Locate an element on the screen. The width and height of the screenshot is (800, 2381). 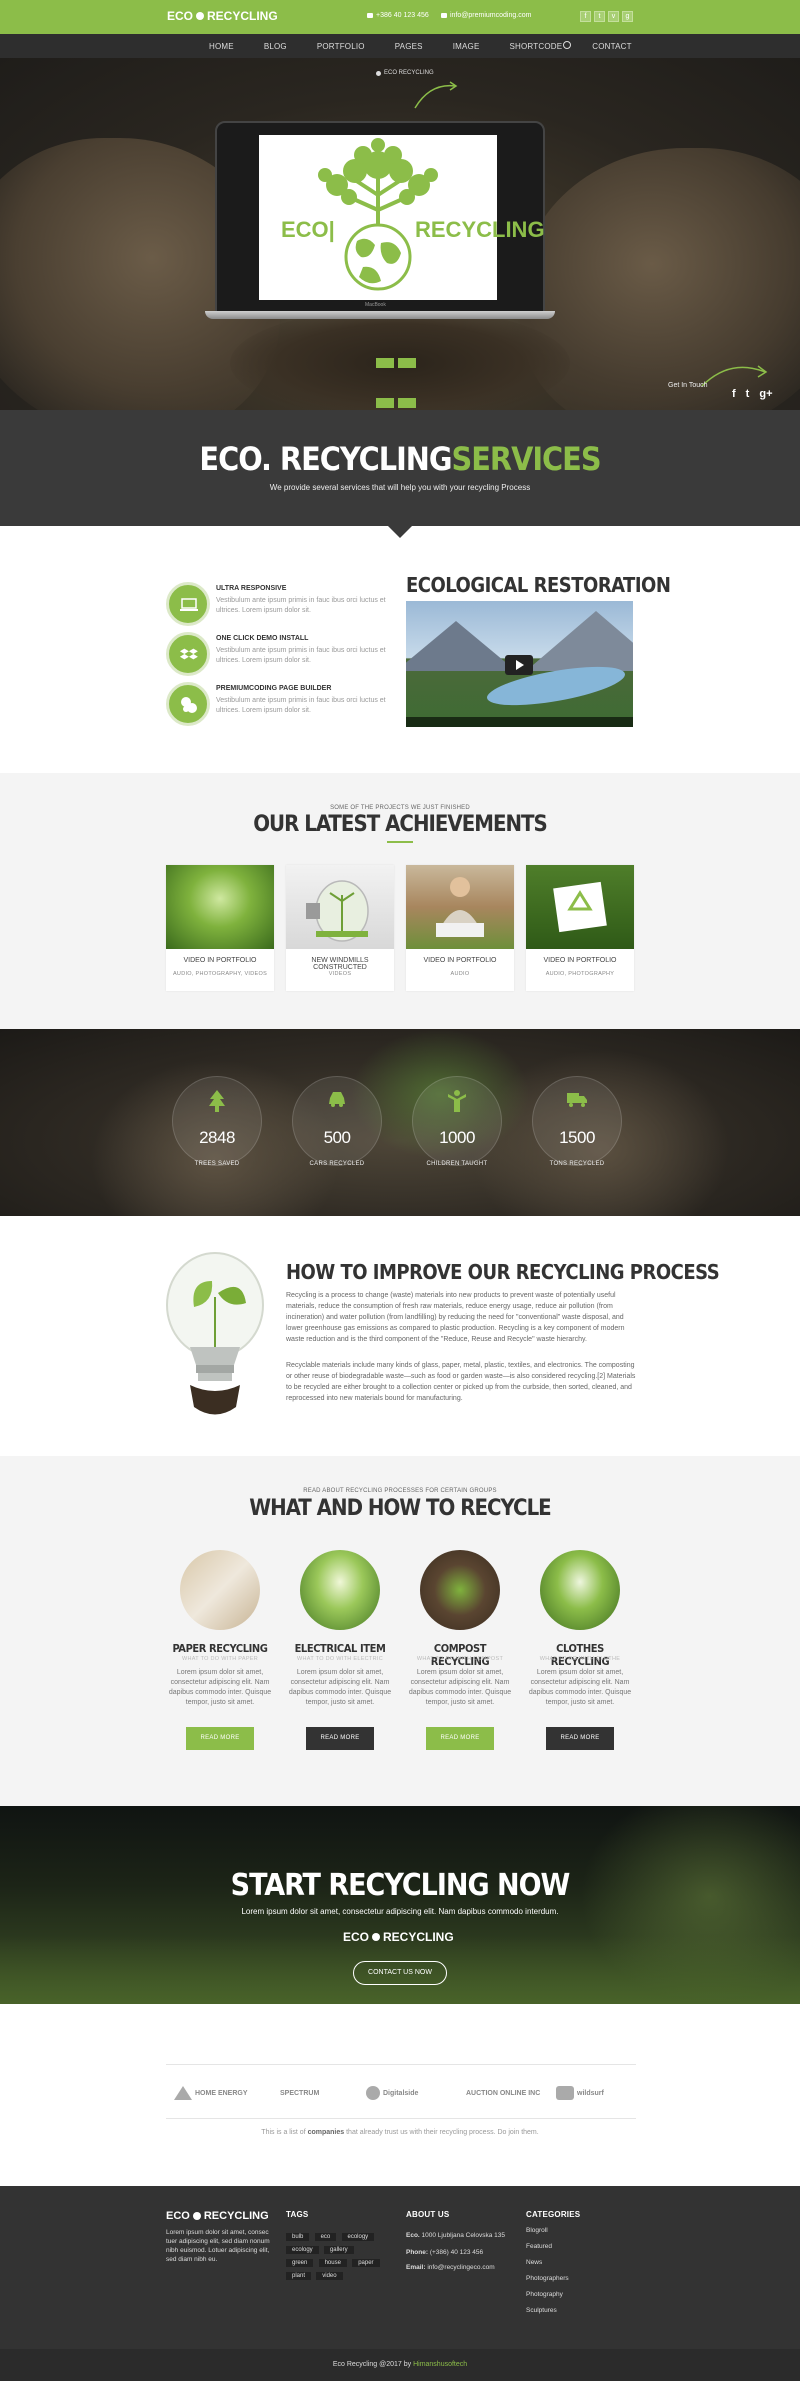
feature-title: ULTRA RESPONSIVE is located at coordinates (251, 588).